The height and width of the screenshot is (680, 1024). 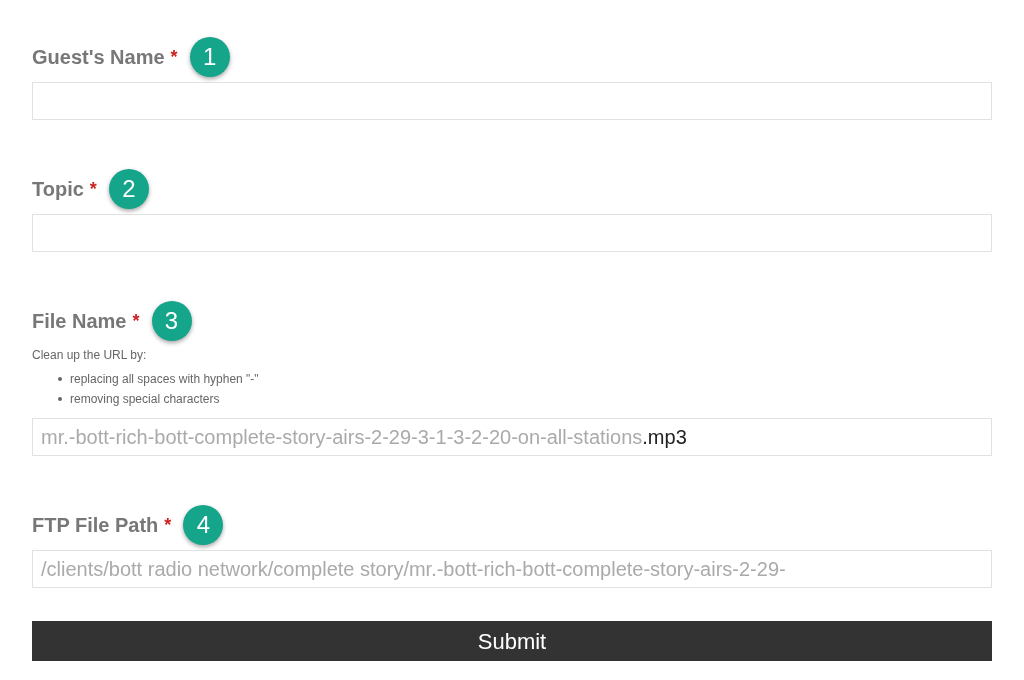 What do you see at coordinates (98, 57) in the screenshot?
I see `field-label: Guest's Name` at bounding box center [98, 57].